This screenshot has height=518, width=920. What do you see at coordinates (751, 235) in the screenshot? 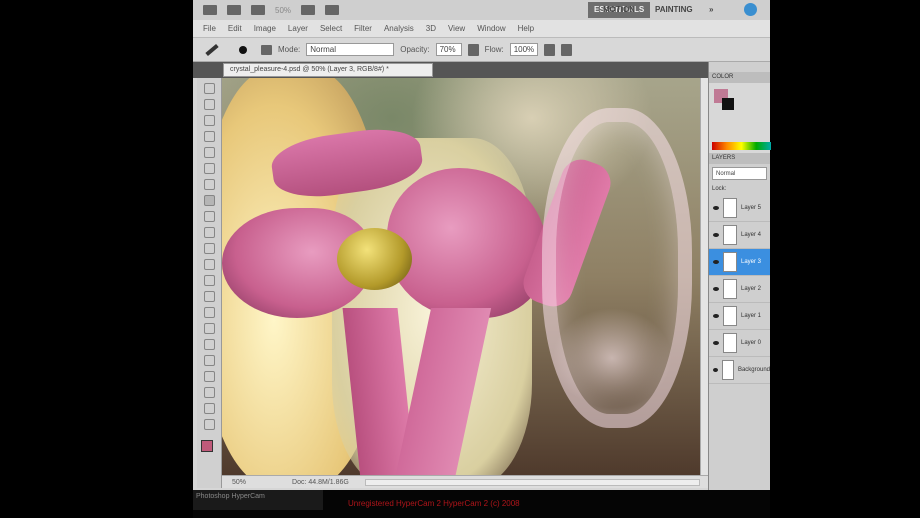
I see `layer-name: Layer 4` at bounding box center [751, 235].